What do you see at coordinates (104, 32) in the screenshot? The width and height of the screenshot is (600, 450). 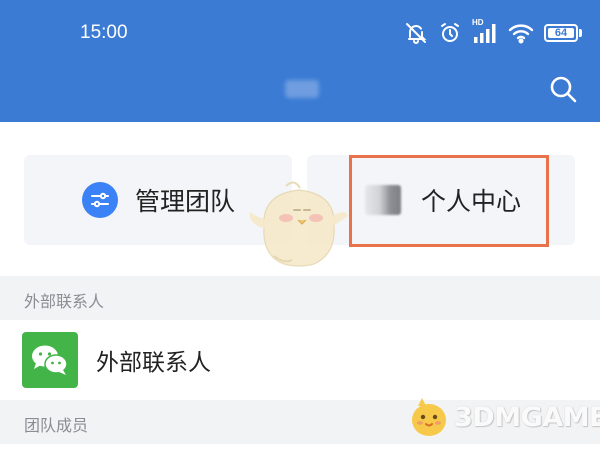 I see `status-time: 15:00` at bounding box center [104, 32].